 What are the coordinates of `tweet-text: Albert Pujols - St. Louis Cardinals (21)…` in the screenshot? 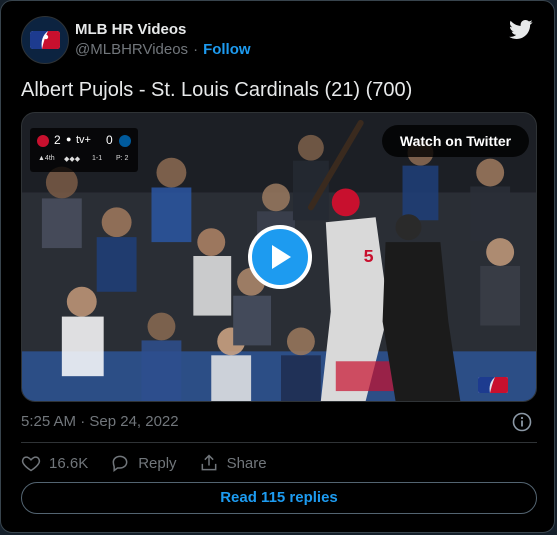 It's located at (217, 90).